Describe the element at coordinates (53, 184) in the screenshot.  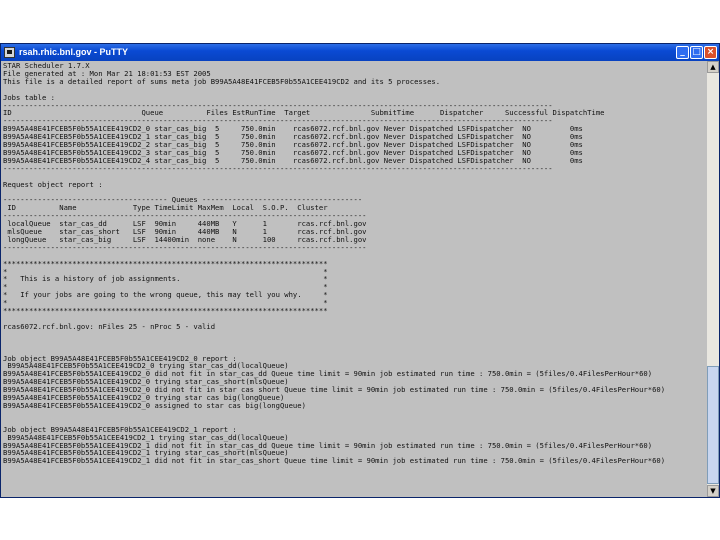
I see `terminal-line: Request object report :` at that location.